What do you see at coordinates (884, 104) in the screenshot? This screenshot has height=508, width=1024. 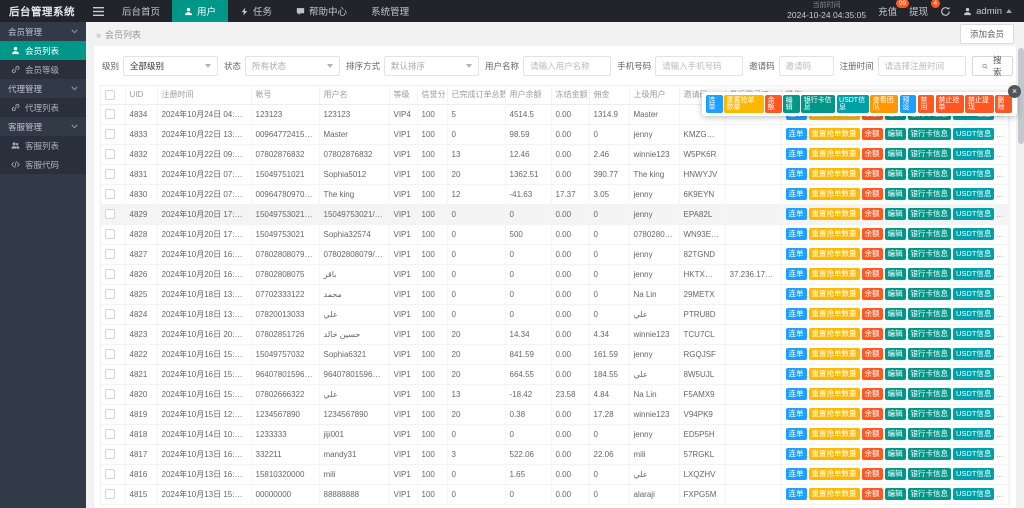 I see `action-button-查看团队: 查看团队` at bounding box center [884, 104].